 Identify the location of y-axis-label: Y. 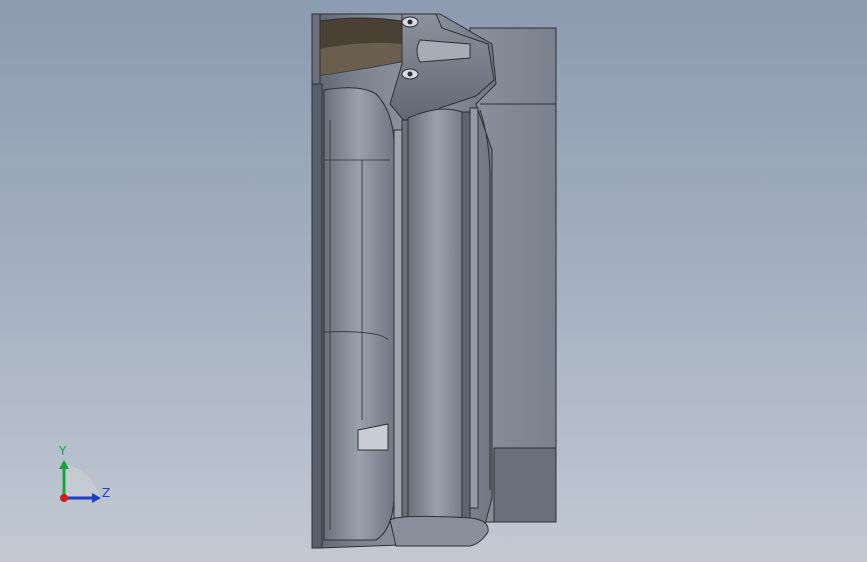
(63, 451).